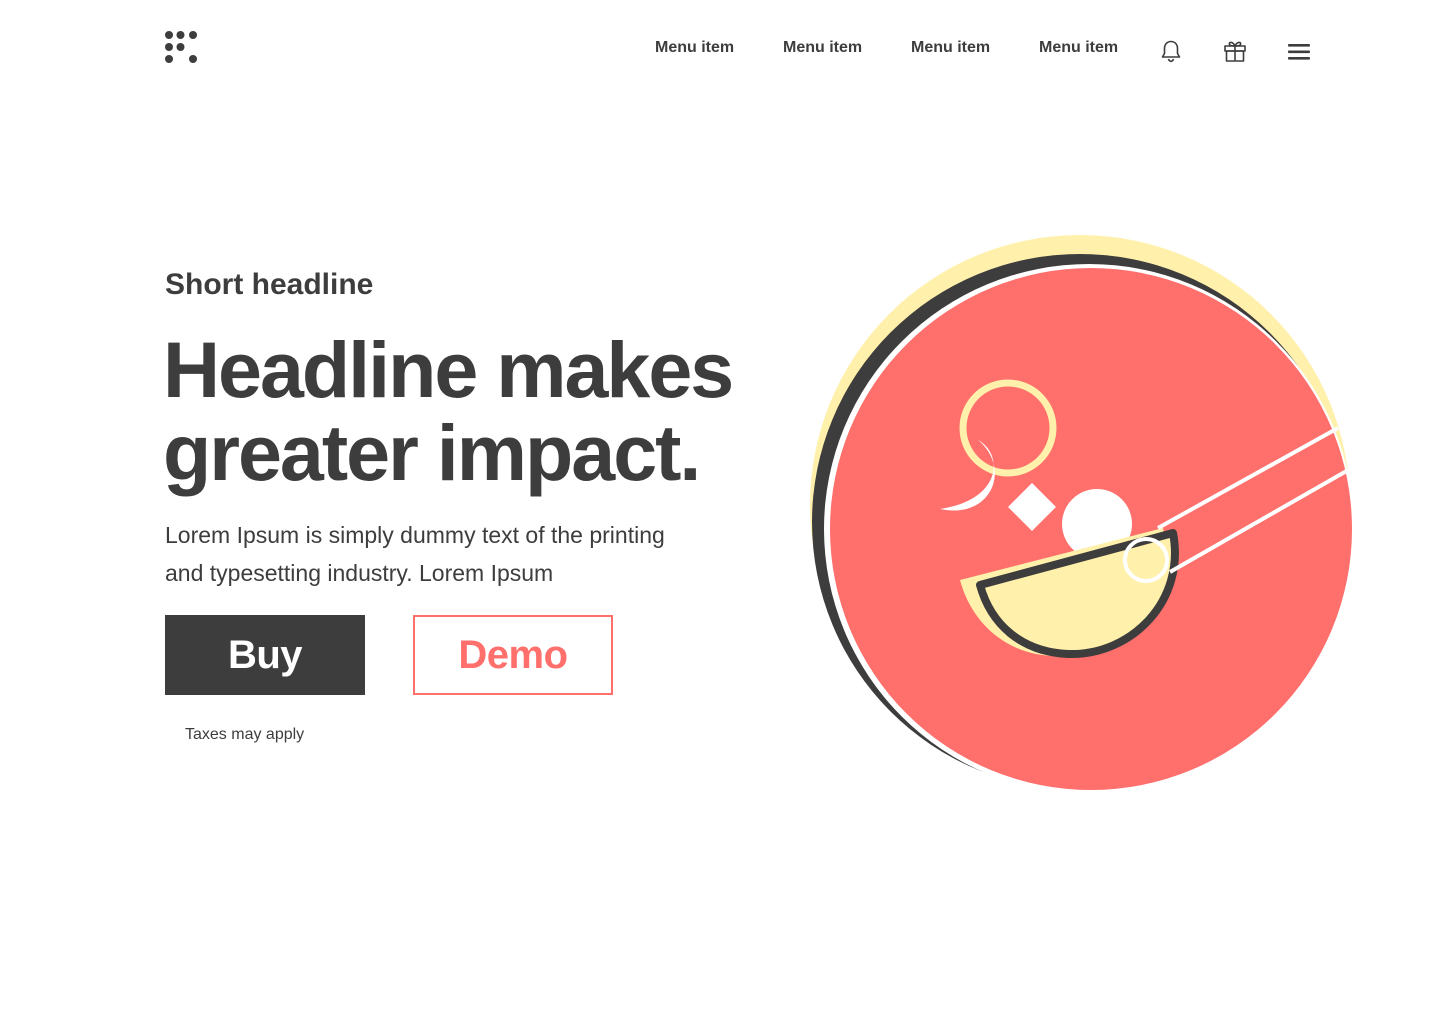  What do you see at coordinates (1299, 52) in the screenshot?
I see `hamburger-menu-icon` at bounding box center [1299, 52].